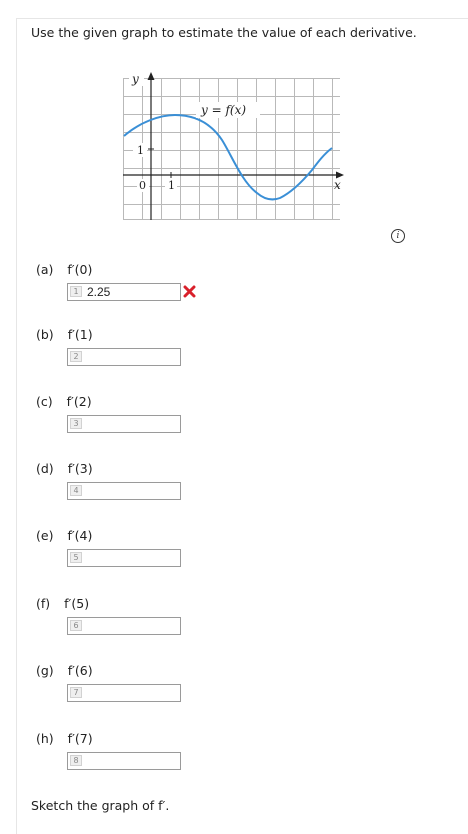 The height and width of the screenshot is (834, 468). What do you see at coordinates (44, 401) in the screenshot?
I see `part-label: (c)` at bounding box center [44, 401].